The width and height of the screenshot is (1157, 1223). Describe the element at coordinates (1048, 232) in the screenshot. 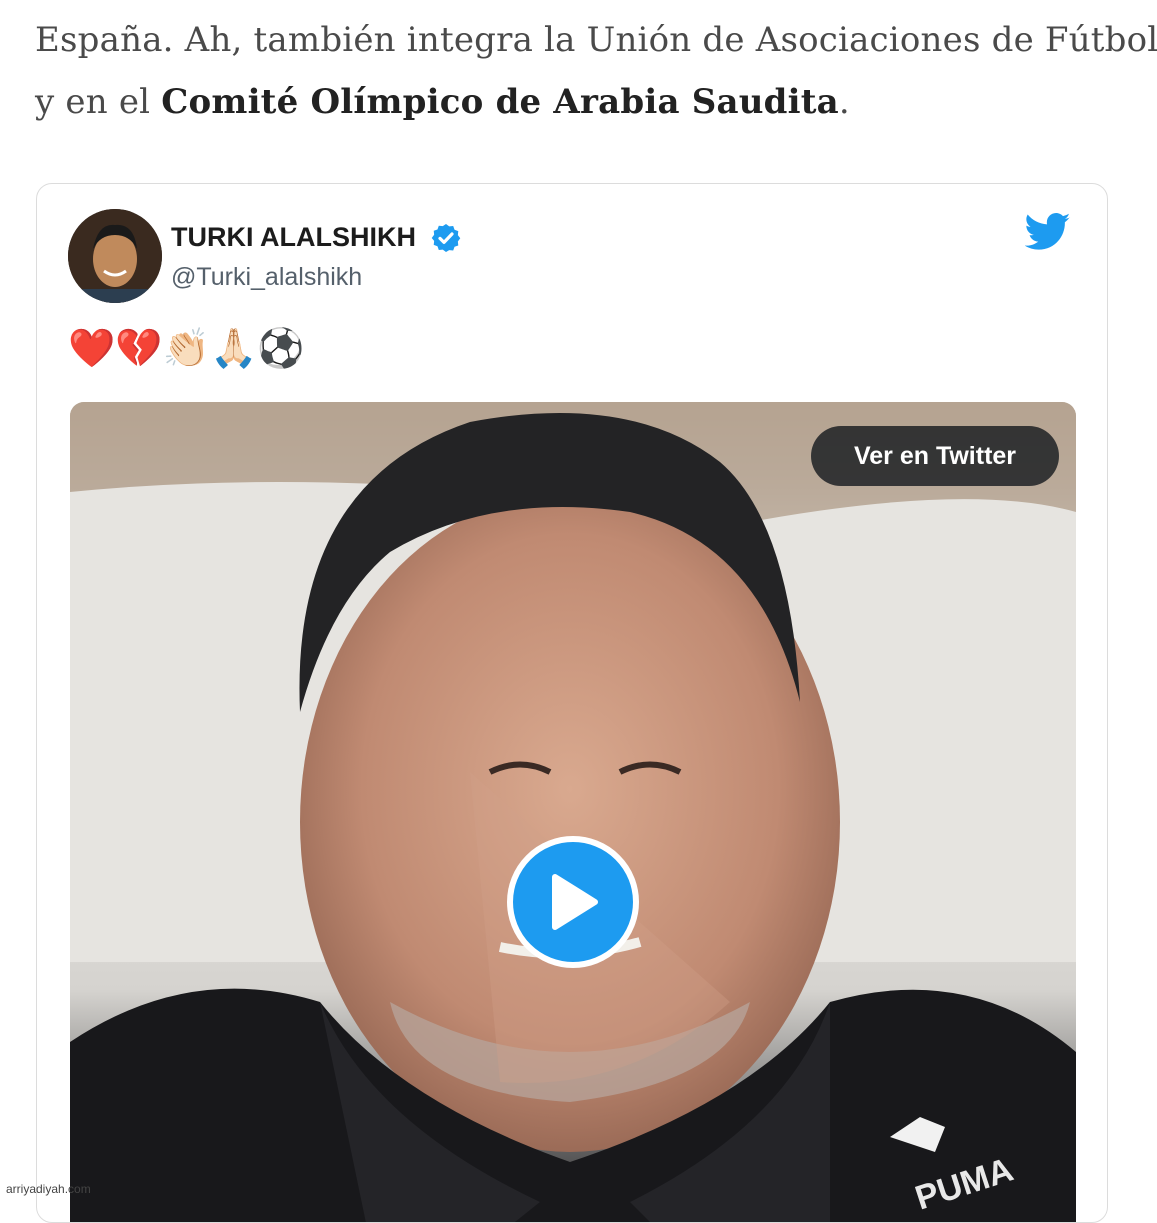

I see `twitter-bird-icon` at that location.